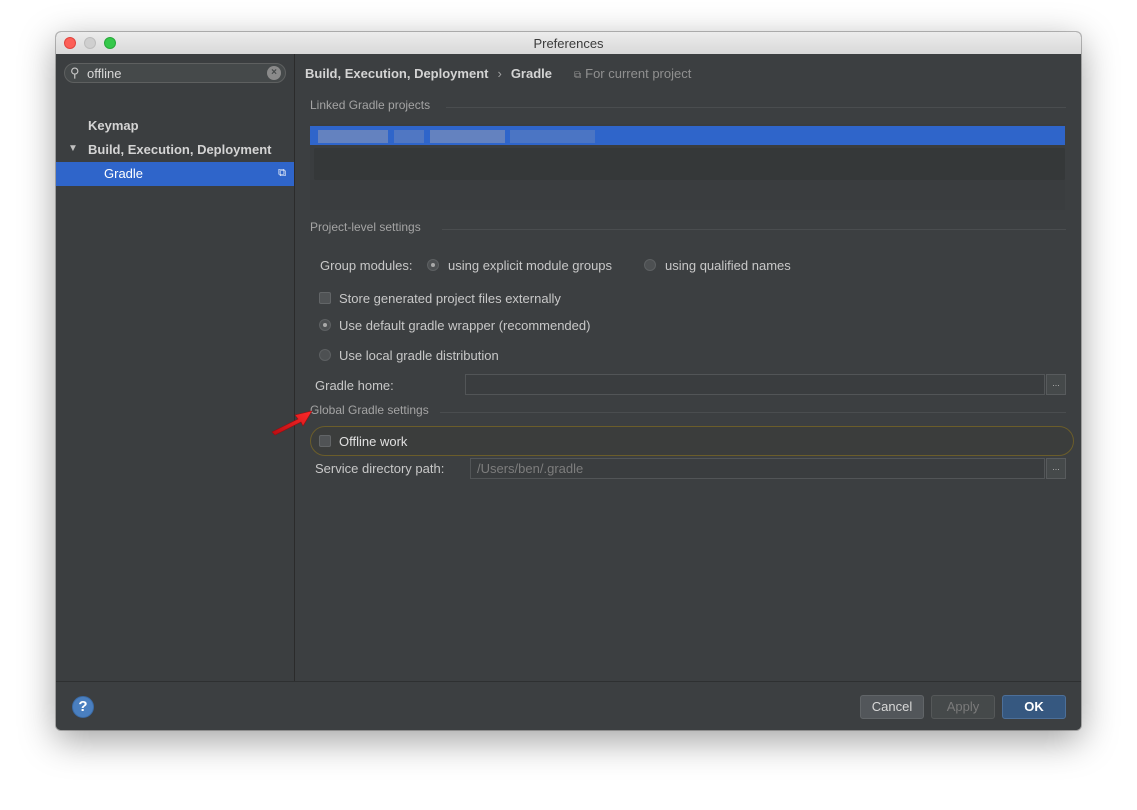 Image resolution: width=1137 pixels, height=810 pixels. What do you see at coordinates (175, 174) in the screenshot?
I see `sidebar-item-gradle: Gradle ⧉` at bounding box center [175, 174].